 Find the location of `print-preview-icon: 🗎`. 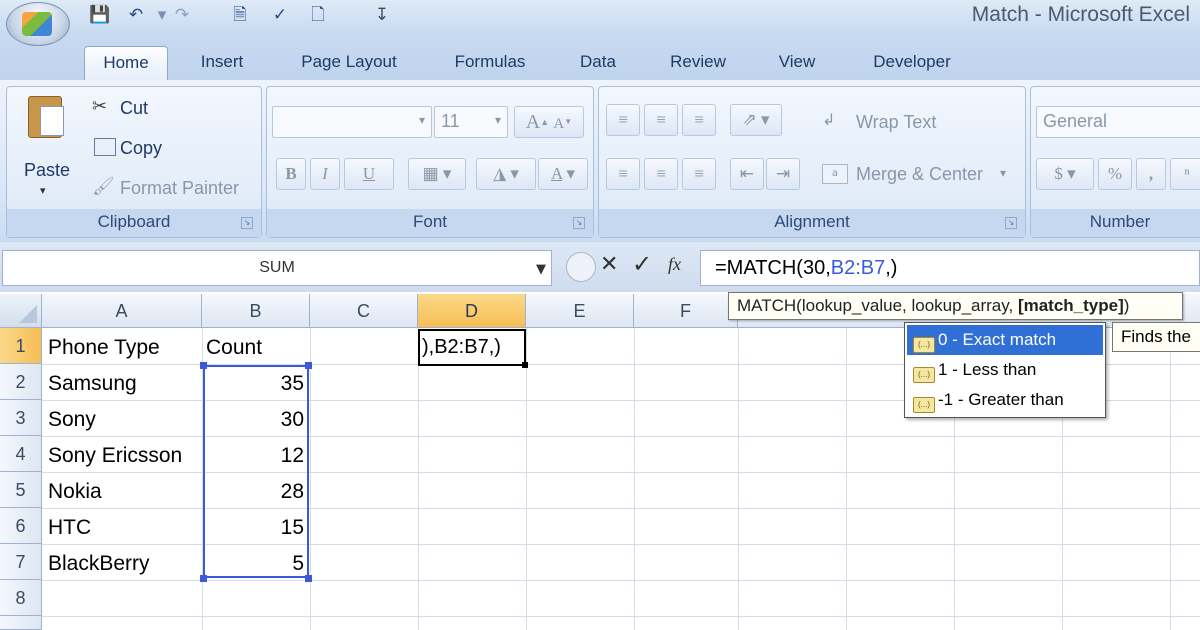

print-preview-icon: 🗎 is located at coordinates (240, 15).